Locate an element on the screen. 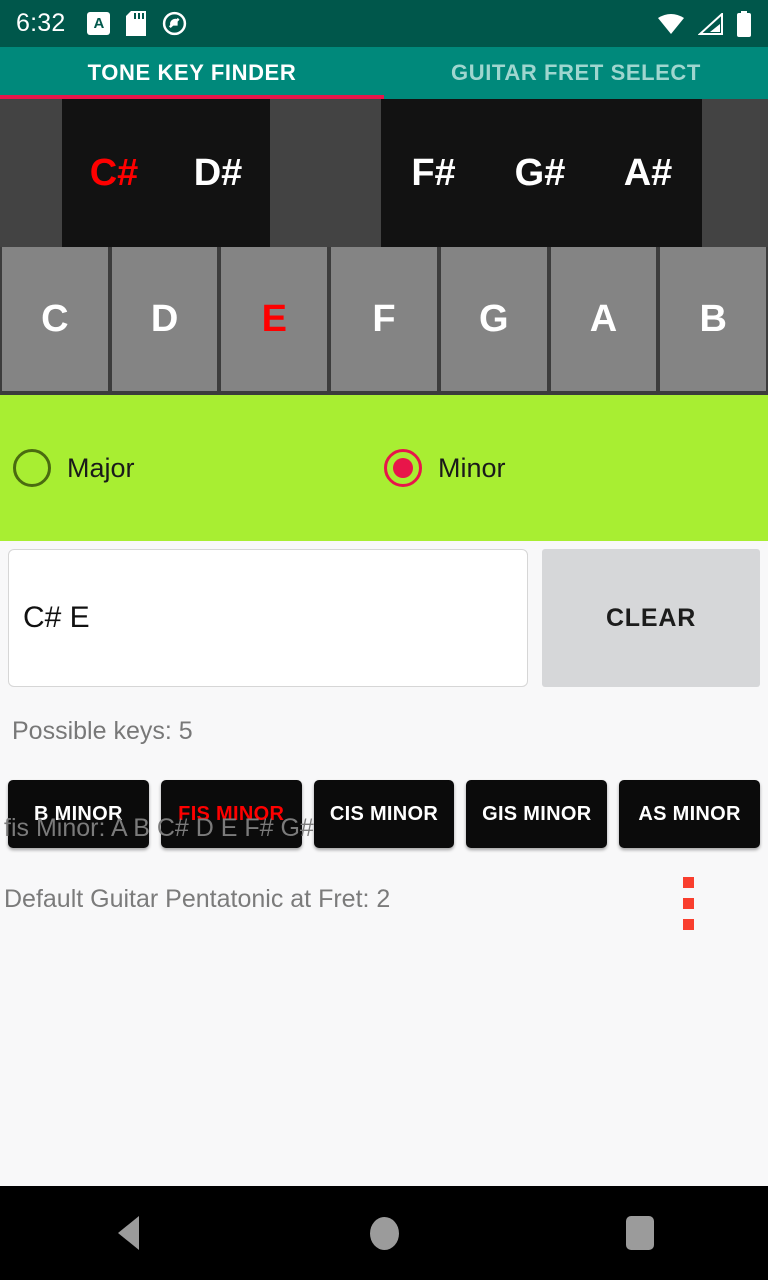  selected-notes-field: C# E is located at coordinates (268, 618).